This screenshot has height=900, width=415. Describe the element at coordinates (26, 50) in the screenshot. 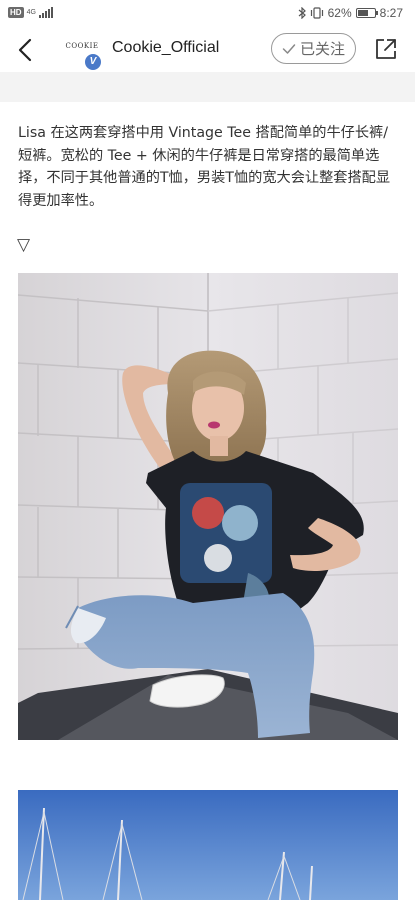

I see `back-arrow-icon` at that location.